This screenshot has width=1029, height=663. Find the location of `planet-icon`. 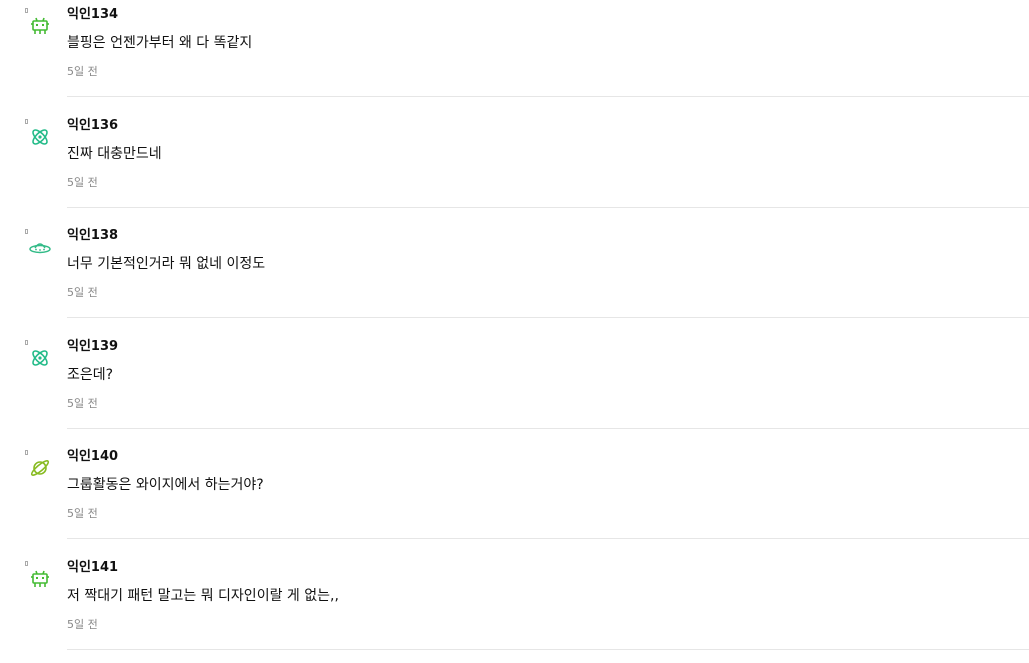

planet-icon is located at coordinates (40, 468).